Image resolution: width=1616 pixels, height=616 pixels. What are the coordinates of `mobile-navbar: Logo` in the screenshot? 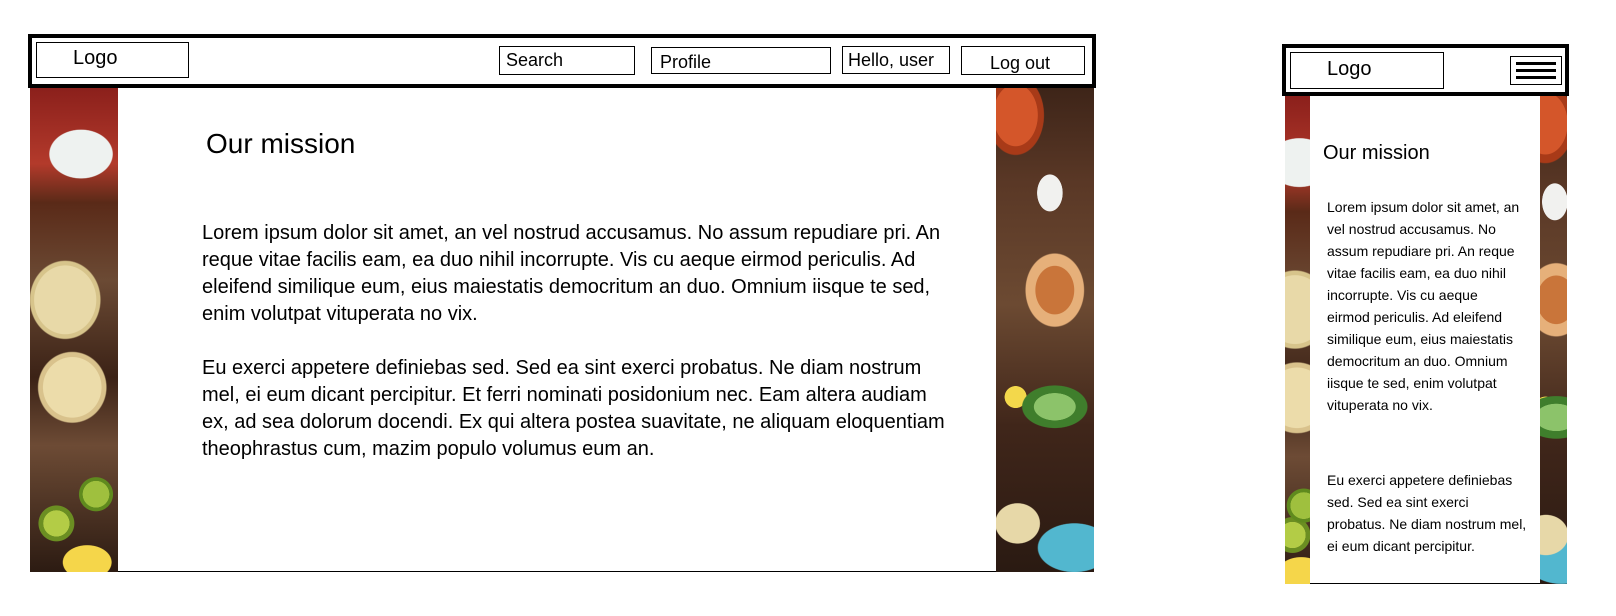 It's located at (1425, 70).